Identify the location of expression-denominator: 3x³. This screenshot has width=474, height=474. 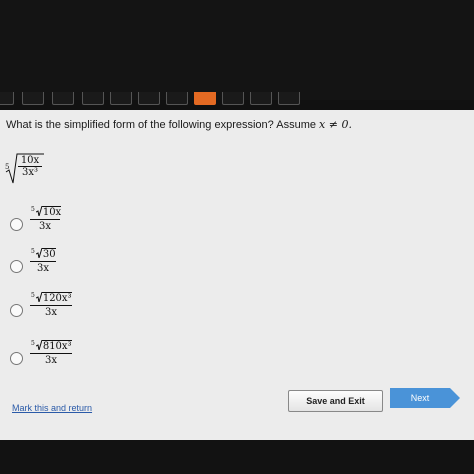
(29, 172).